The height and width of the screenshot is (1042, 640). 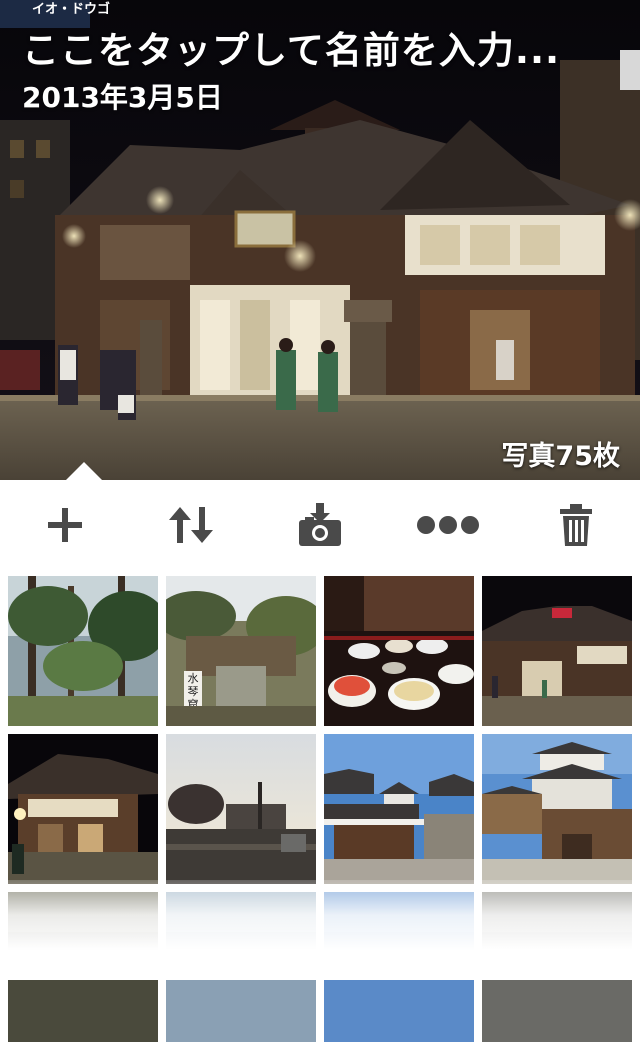 I want to click on import-photo-button, so click(x=320, y=525).